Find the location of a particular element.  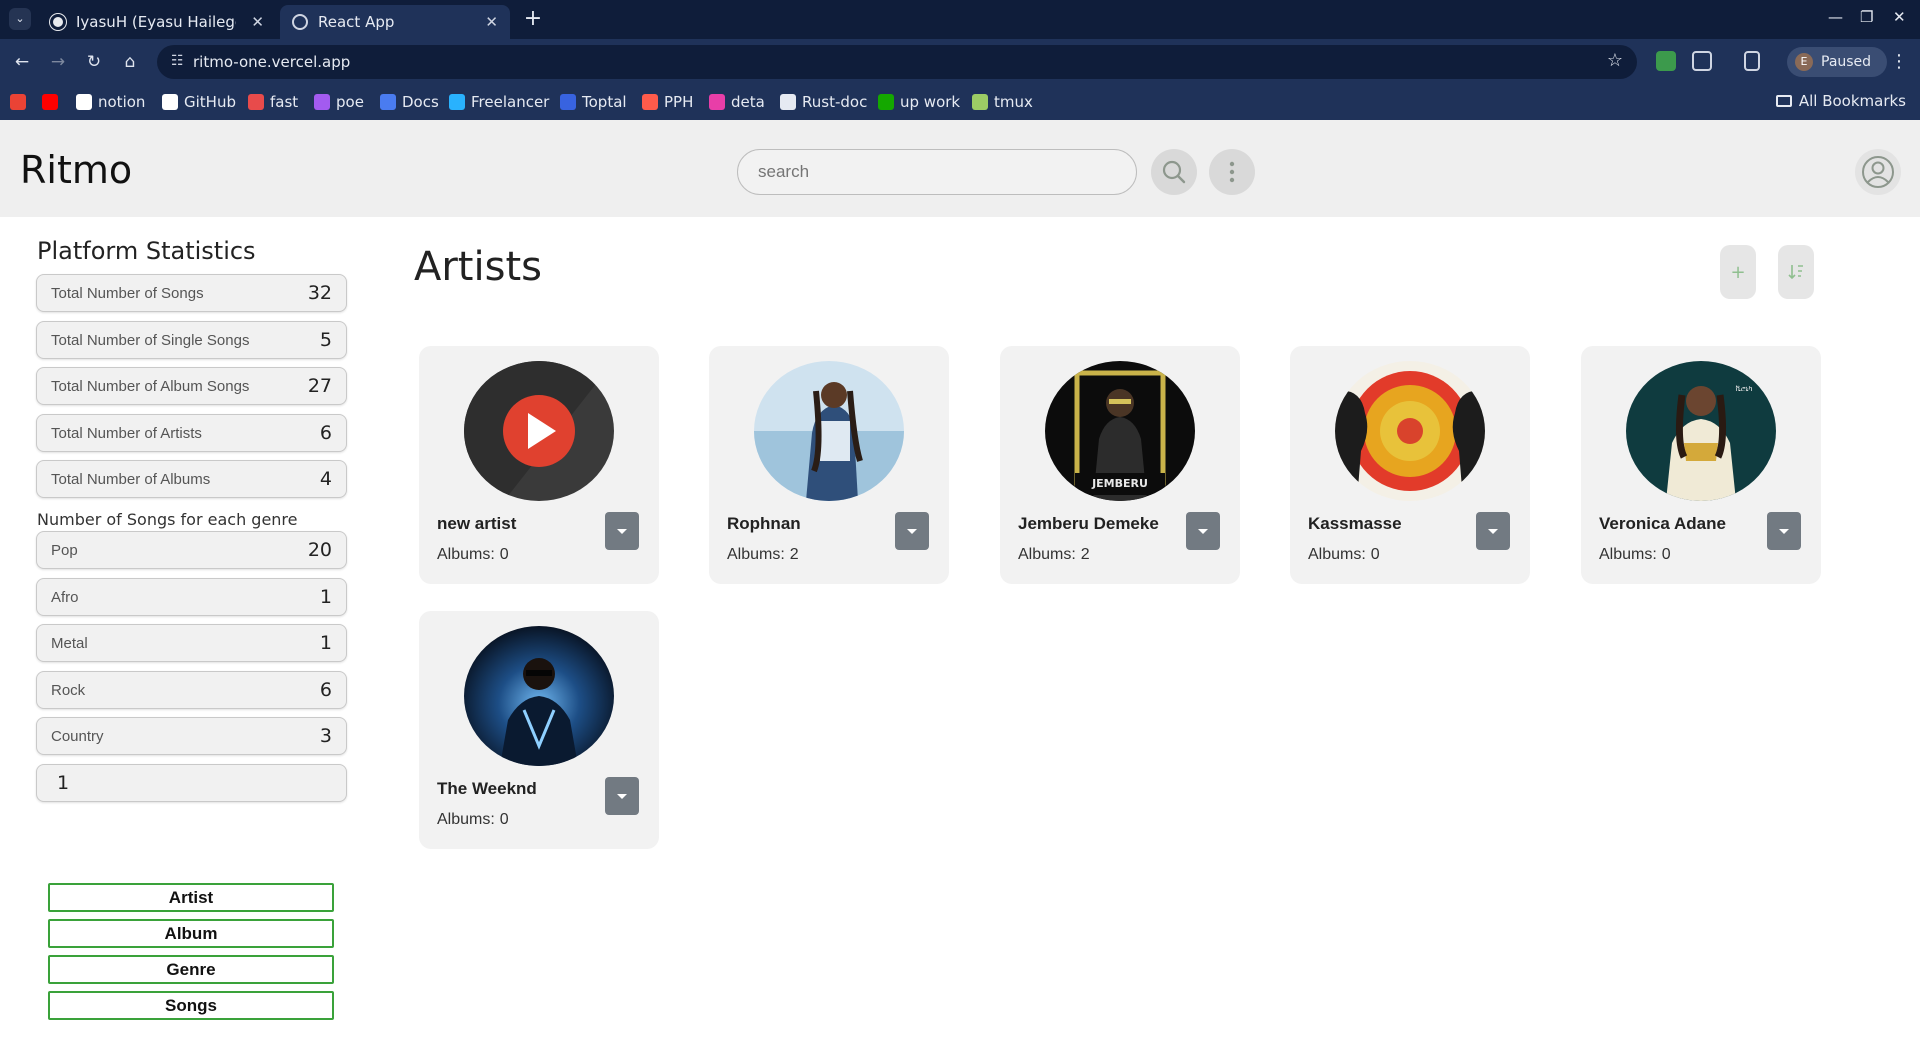

add-artist-button: + is located at coordinates (1738, 272).